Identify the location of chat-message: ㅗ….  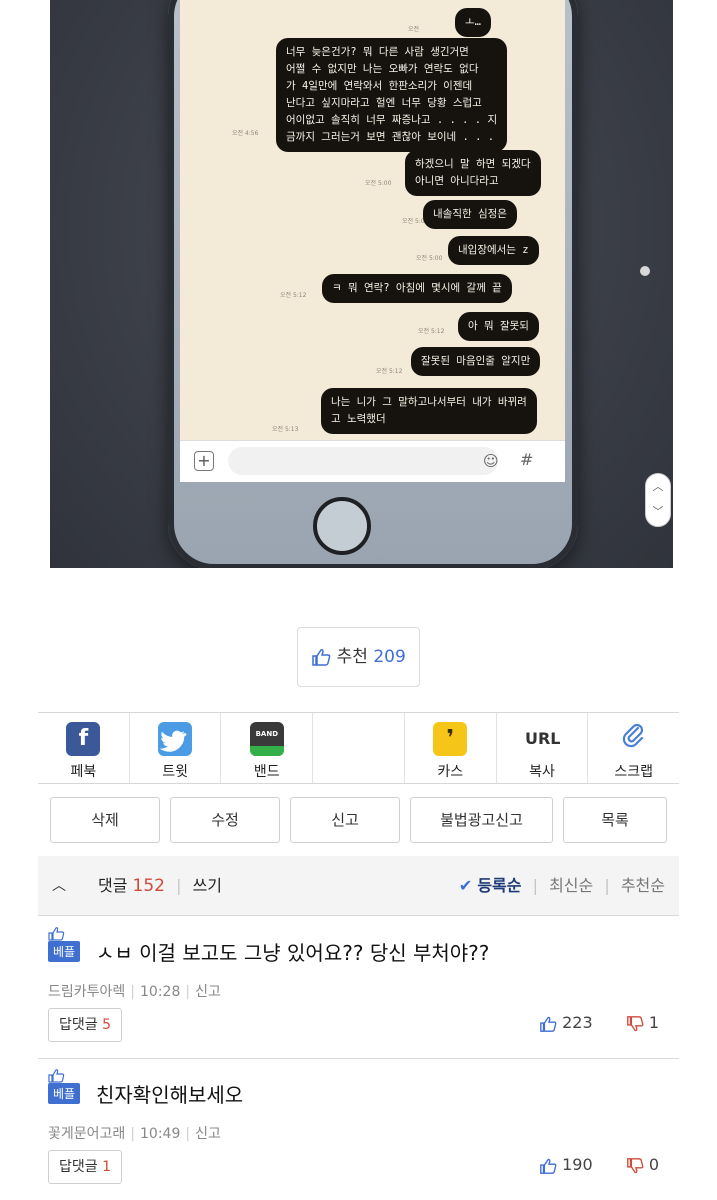
(473, 22).